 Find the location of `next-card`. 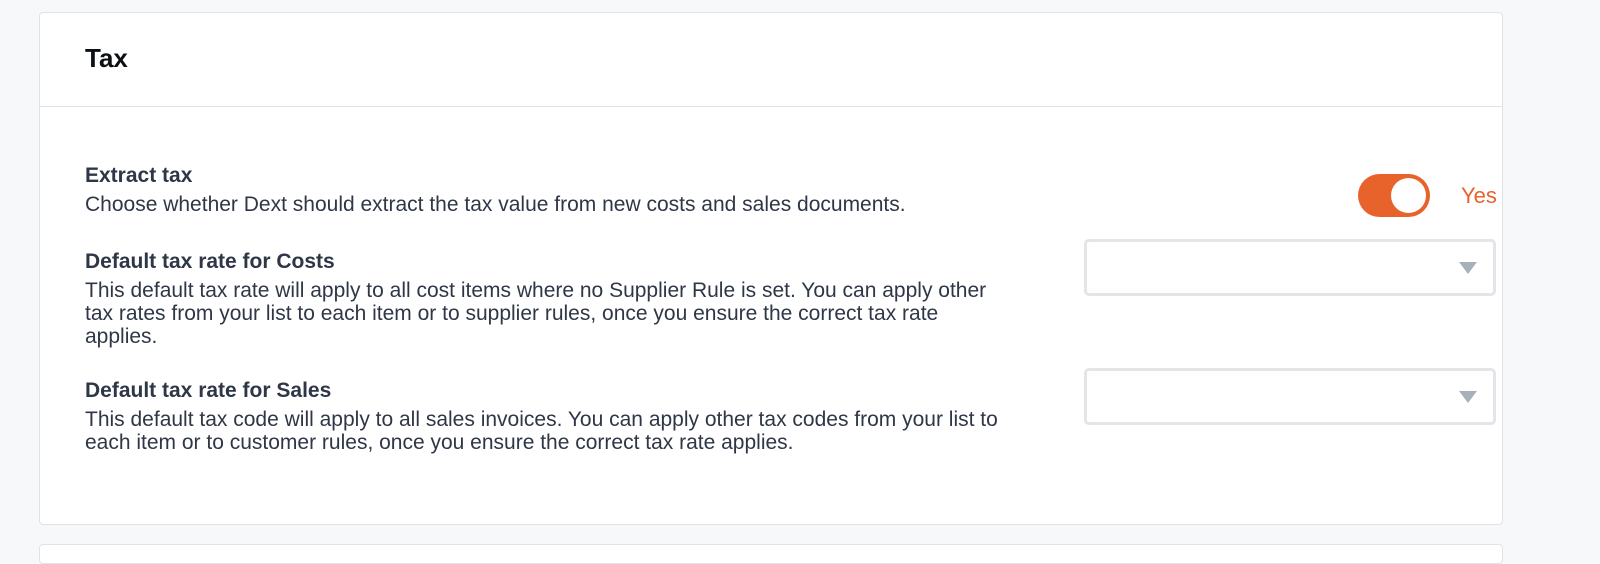

next-card is located at coordinates (771, 554).